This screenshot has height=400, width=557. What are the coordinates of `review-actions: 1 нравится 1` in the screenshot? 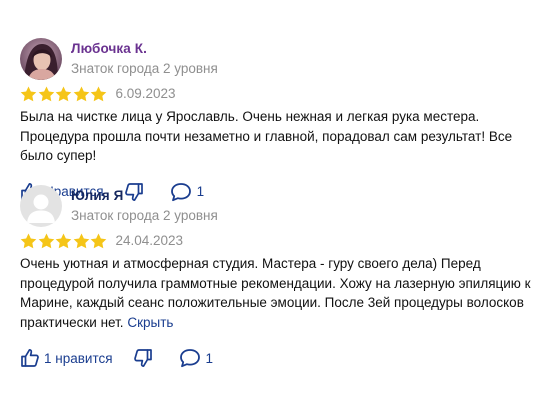 It's located at (280, 358).